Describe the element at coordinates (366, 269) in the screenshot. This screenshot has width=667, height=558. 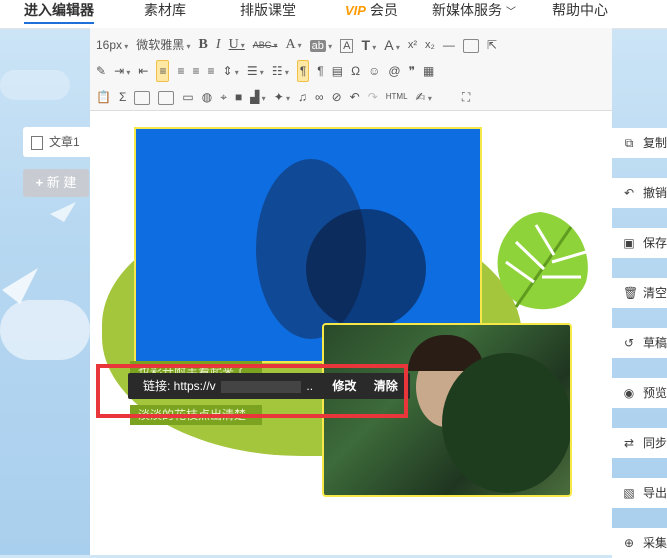
I see `leaf-shadow` at that location.